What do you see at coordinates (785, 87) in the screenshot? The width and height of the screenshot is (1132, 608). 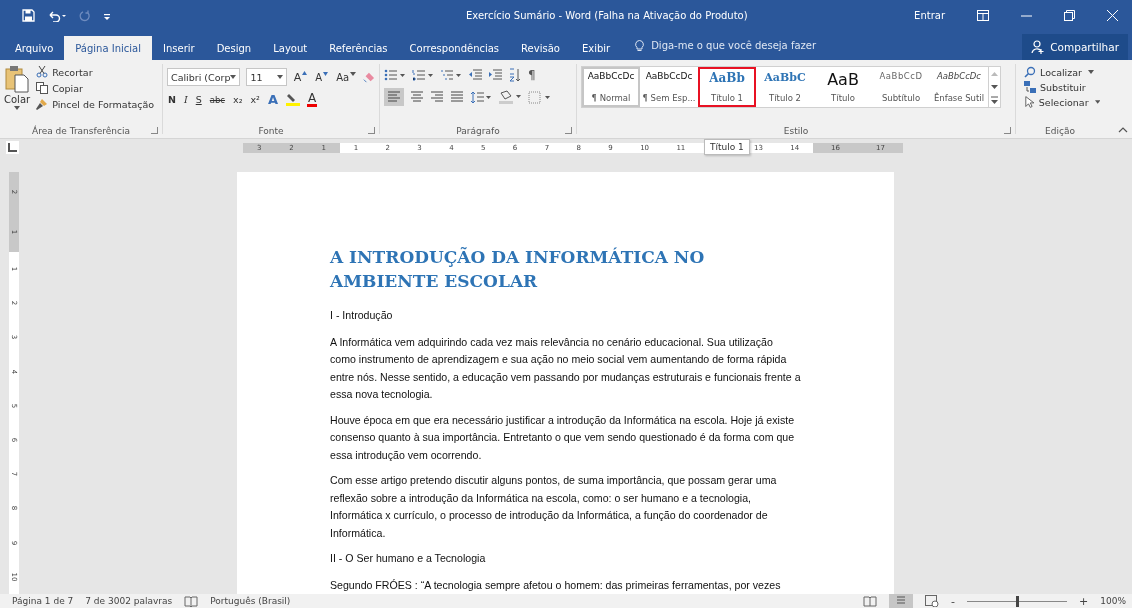 I see `style-option: AaBbC Título 2` at bounding box center [785, 87].